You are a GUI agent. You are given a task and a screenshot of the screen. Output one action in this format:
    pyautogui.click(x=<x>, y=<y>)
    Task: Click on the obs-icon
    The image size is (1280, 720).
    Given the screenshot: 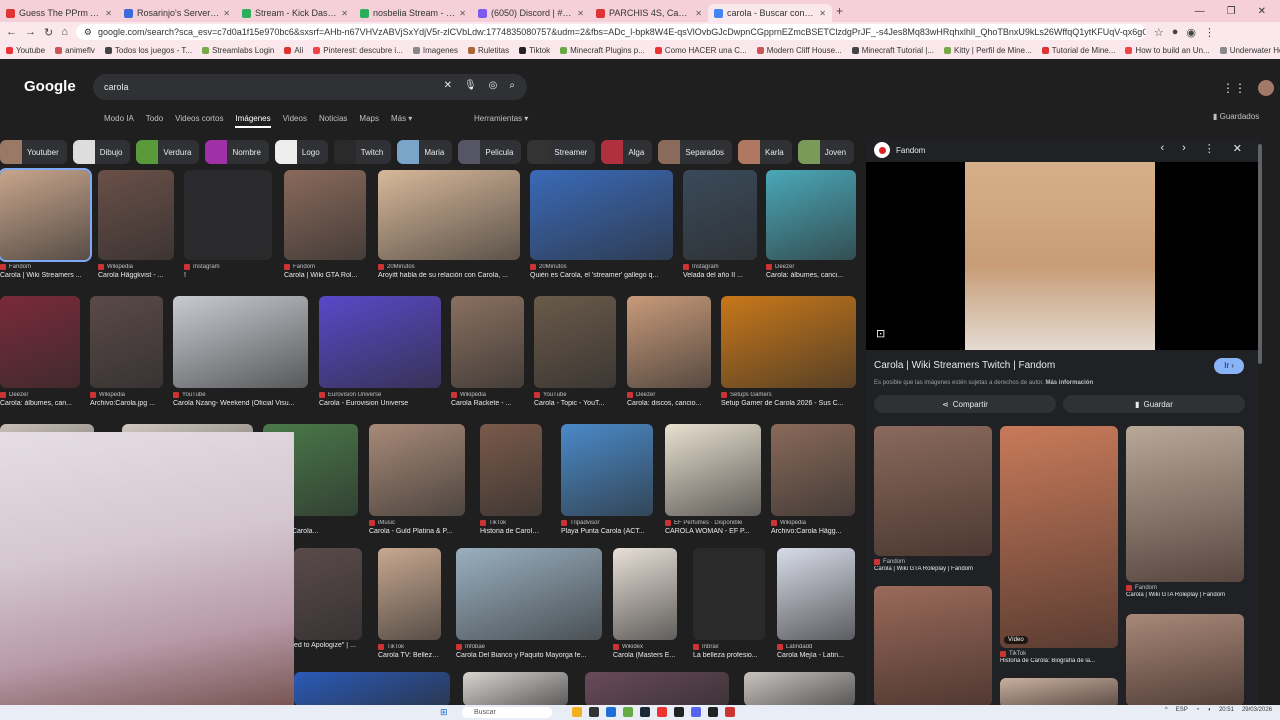 What is the action you would take?
    pyautogui.click(x=679, y=712)
    